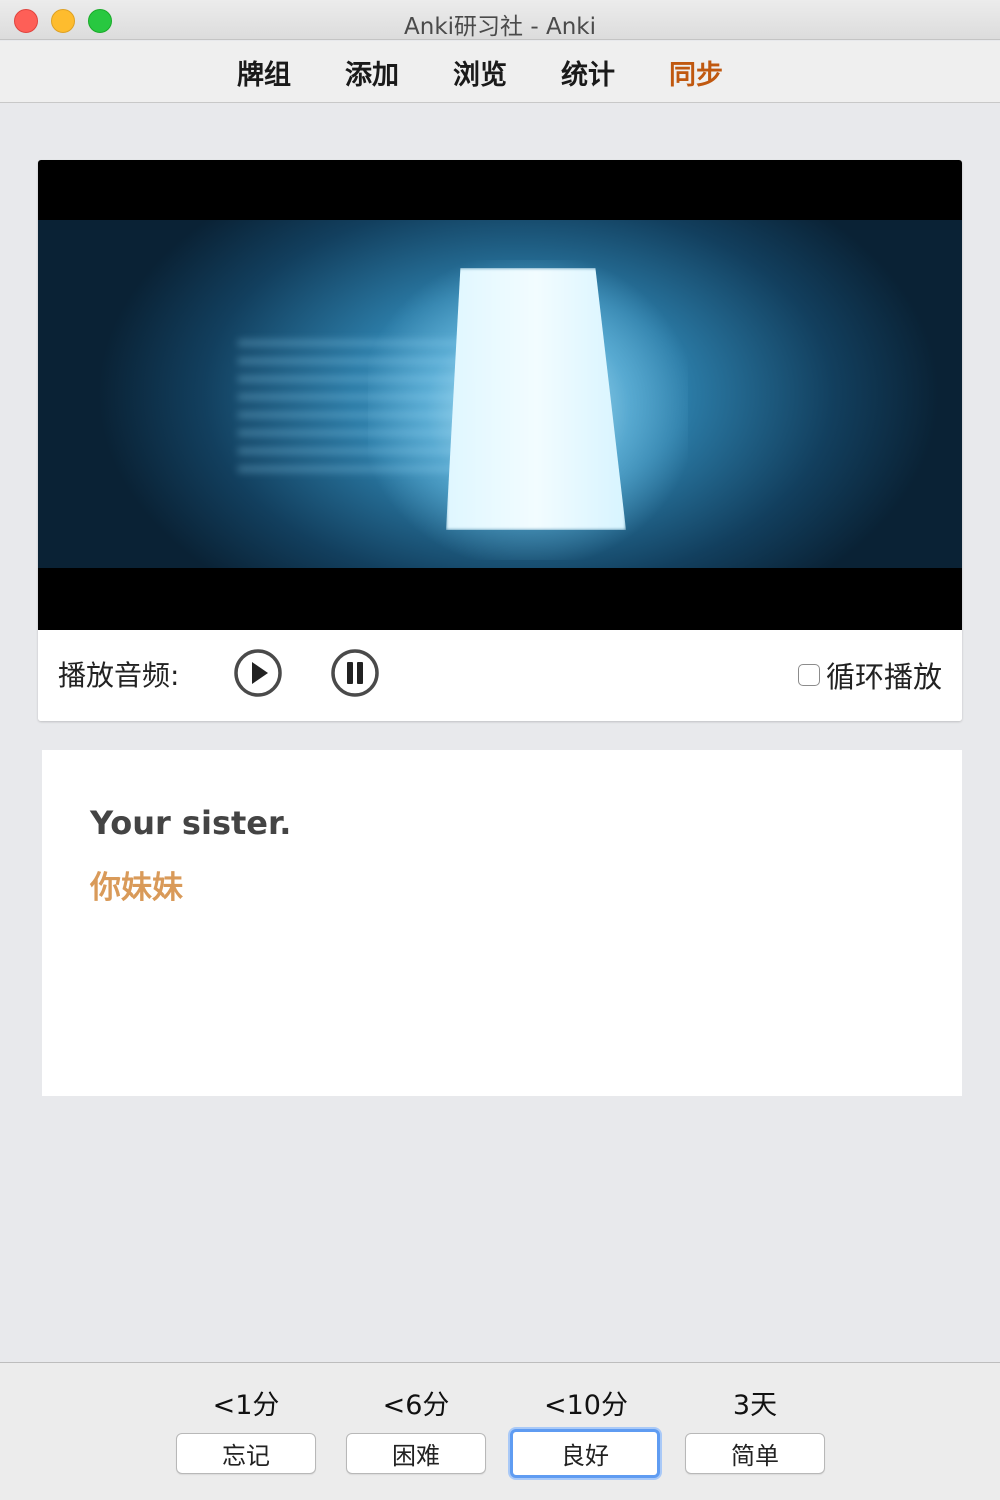  Describe the element at coordinates (191, 823) in the screenshot. I see `card-english-text: Your sister.` at that location.